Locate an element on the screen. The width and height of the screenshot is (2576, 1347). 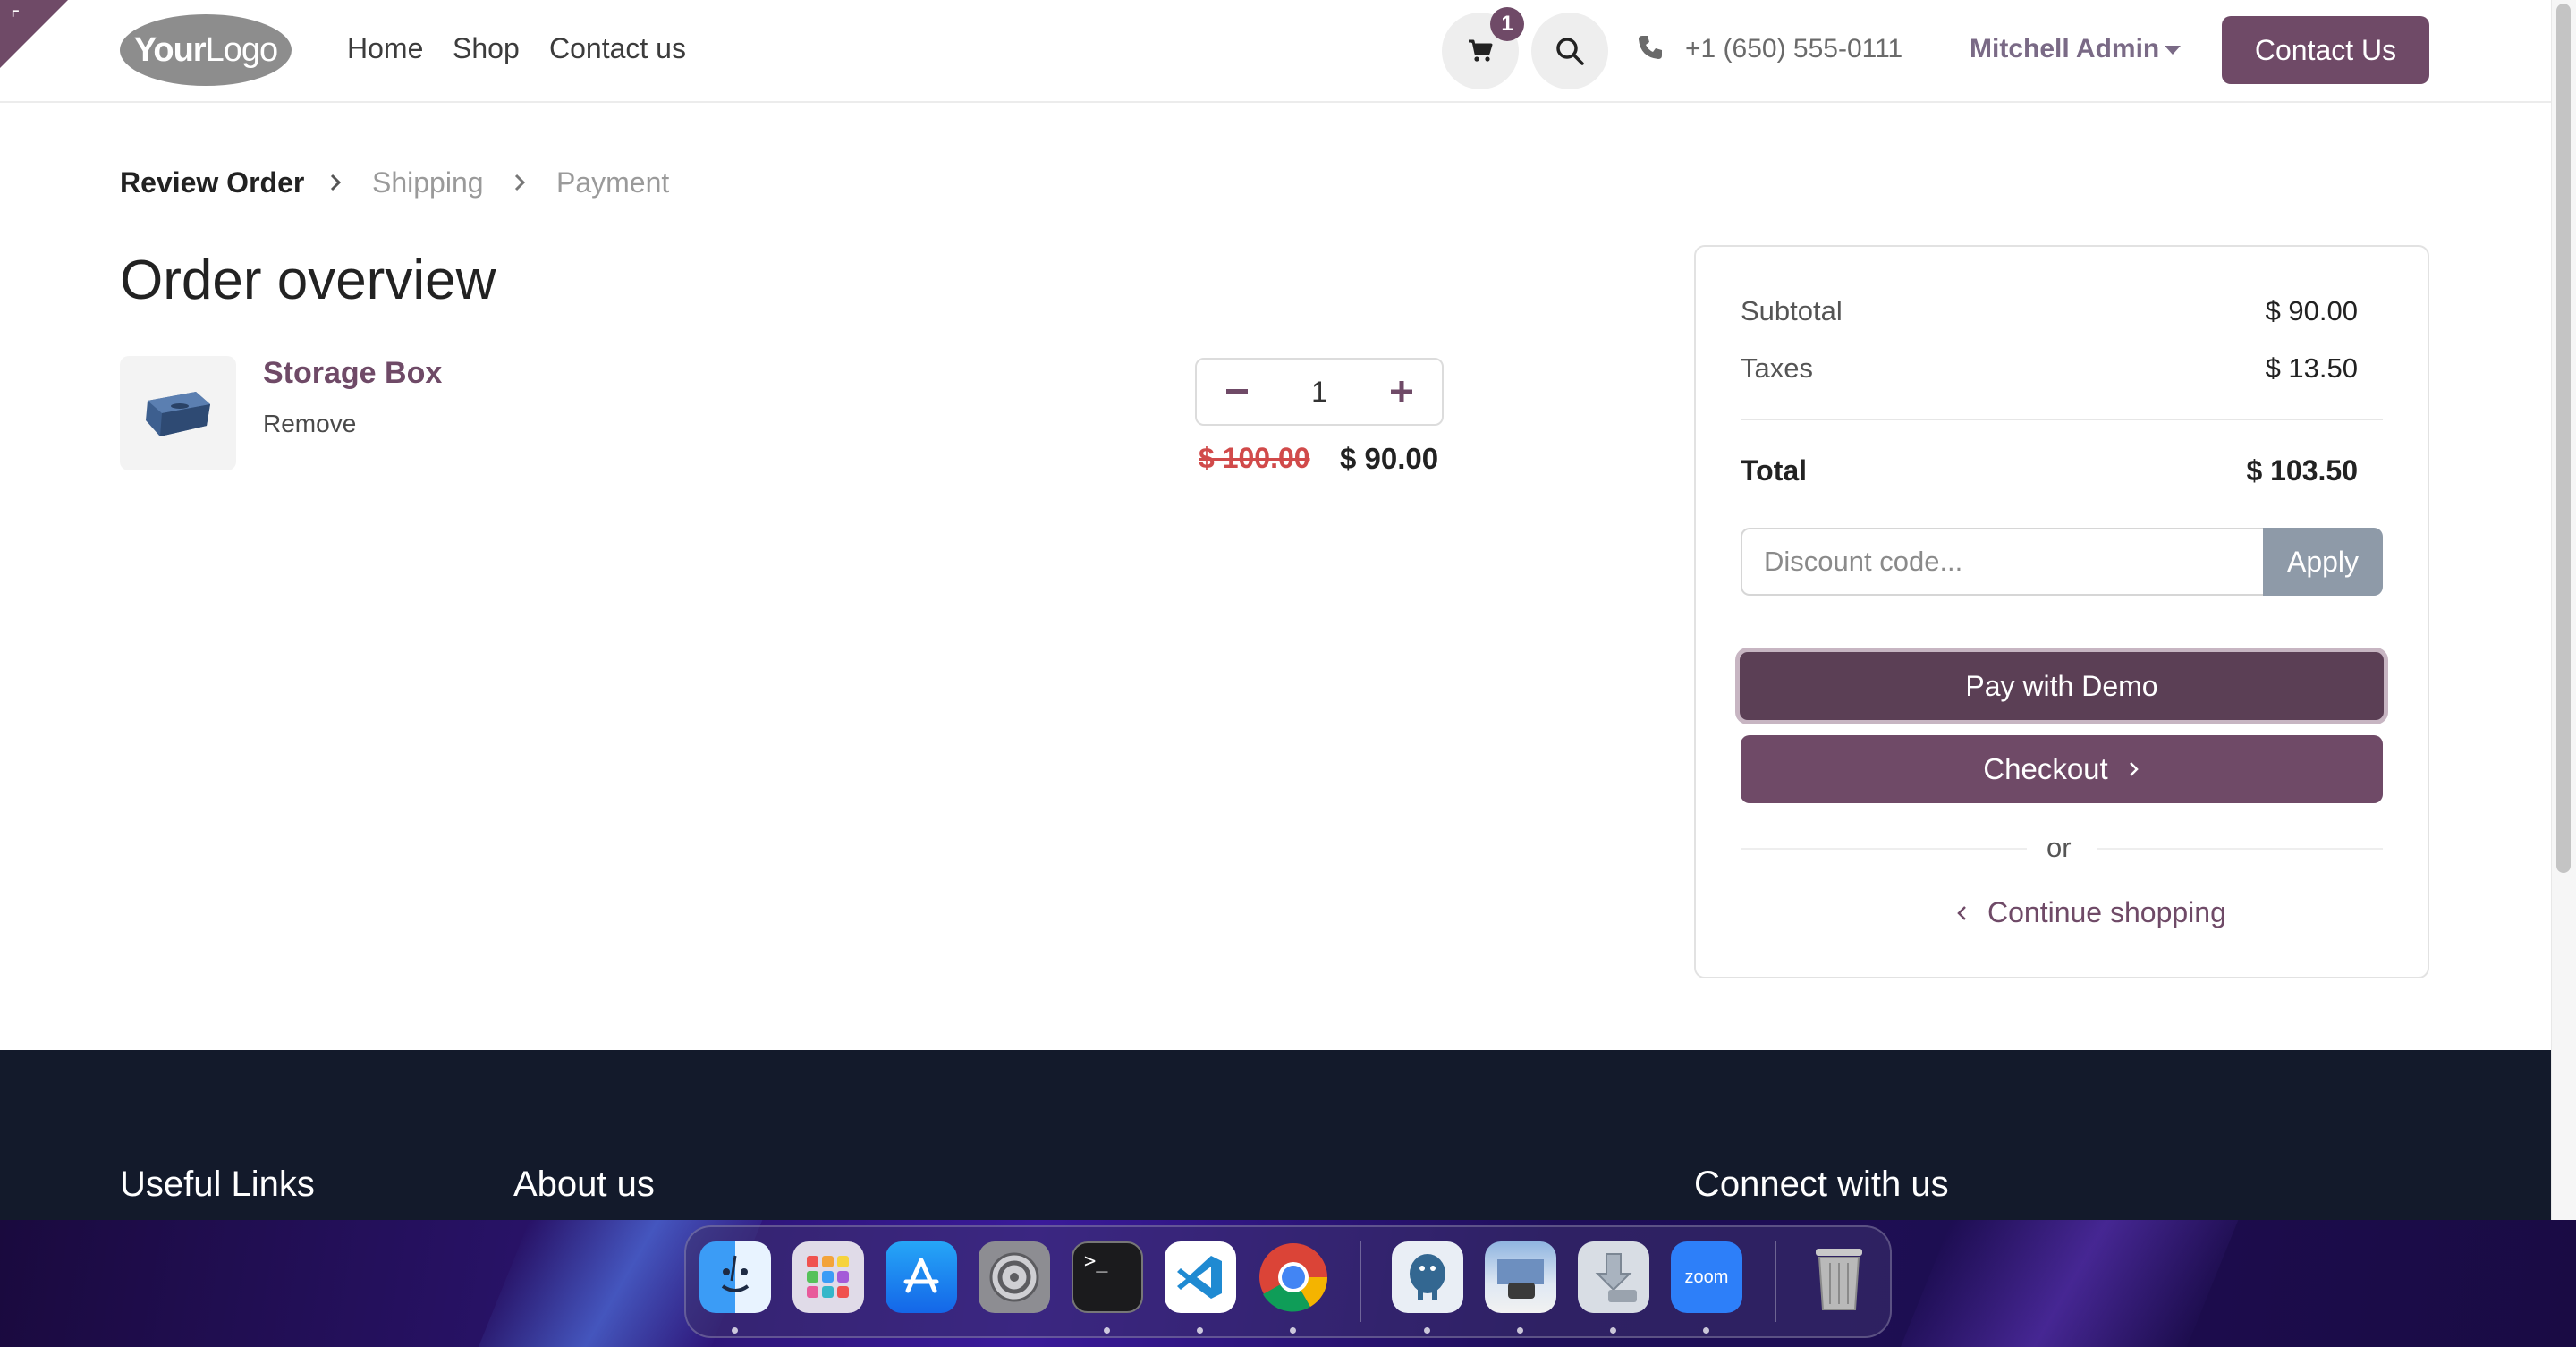
minus-icon is located at coordinates (1237, 391).